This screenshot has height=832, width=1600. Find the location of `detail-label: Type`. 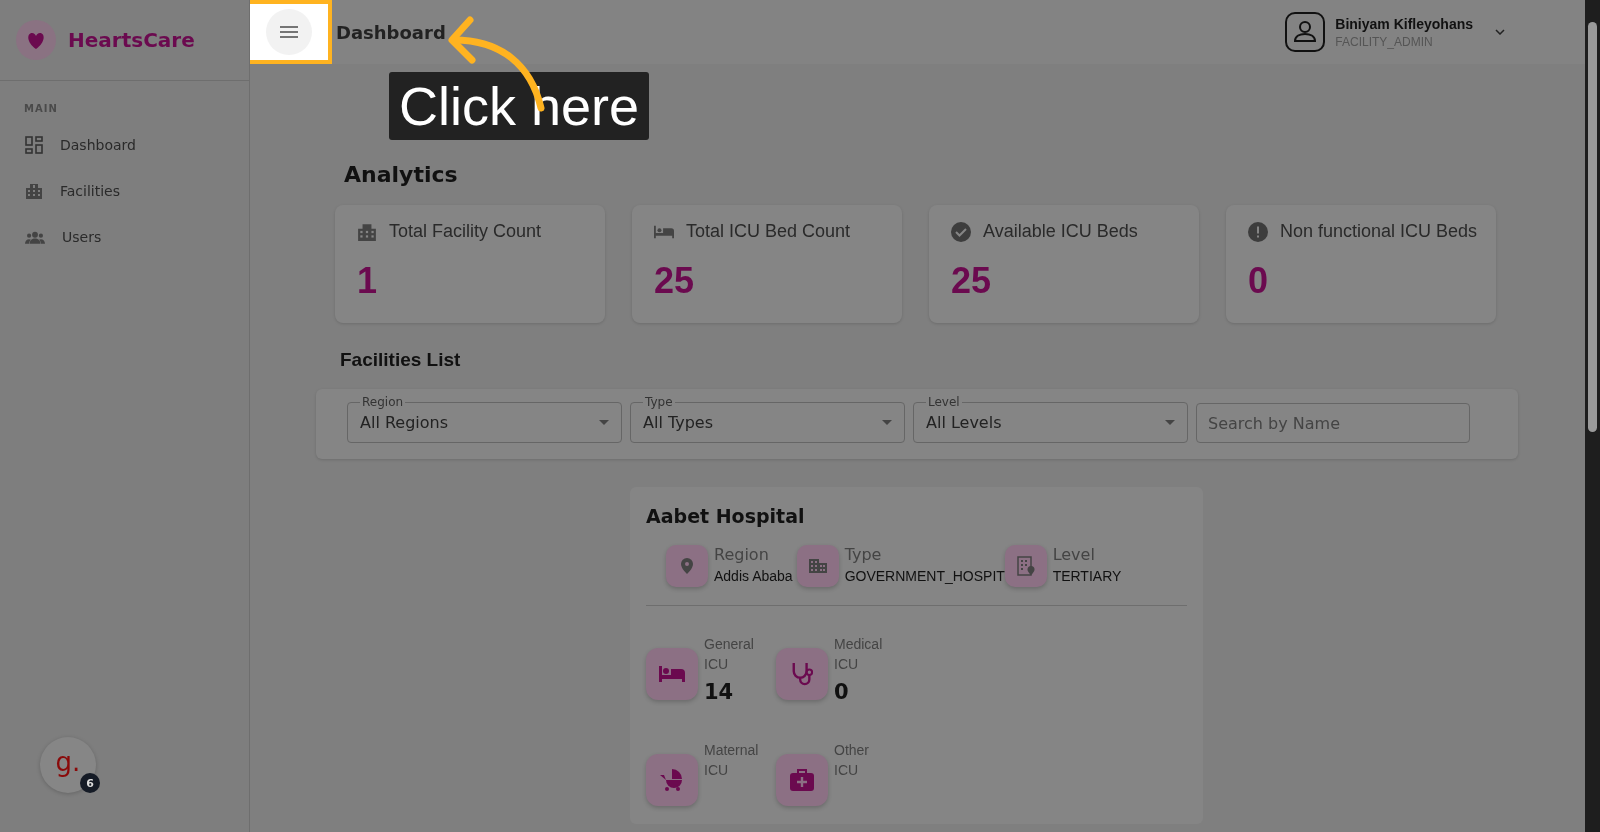

detail-label: Type is located at coordinates (863, 554).